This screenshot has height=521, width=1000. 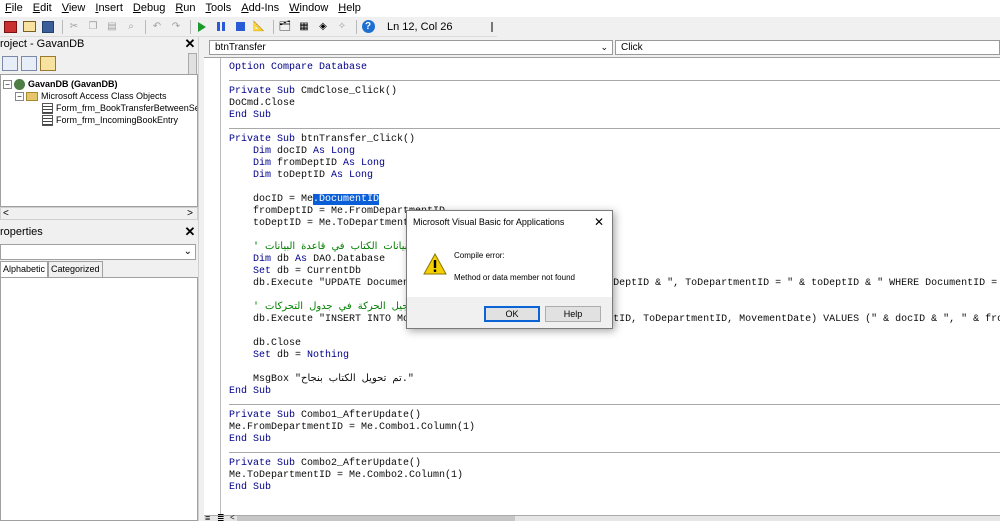 What do you see at coordinates (262, 104) in the screenshot?
I see `code-line: DoCmd.Close` at bounding box center [262, 104].